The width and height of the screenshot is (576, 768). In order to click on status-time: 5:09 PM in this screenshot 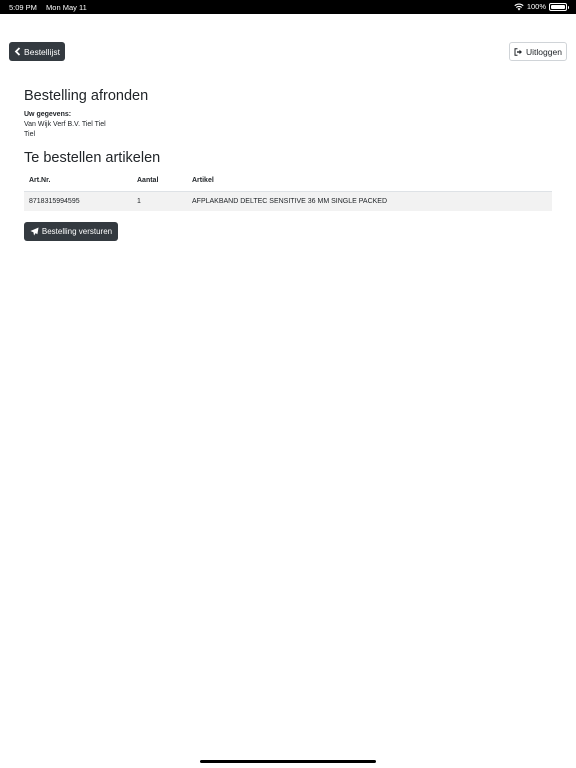, I will do `click(23, 7)`.